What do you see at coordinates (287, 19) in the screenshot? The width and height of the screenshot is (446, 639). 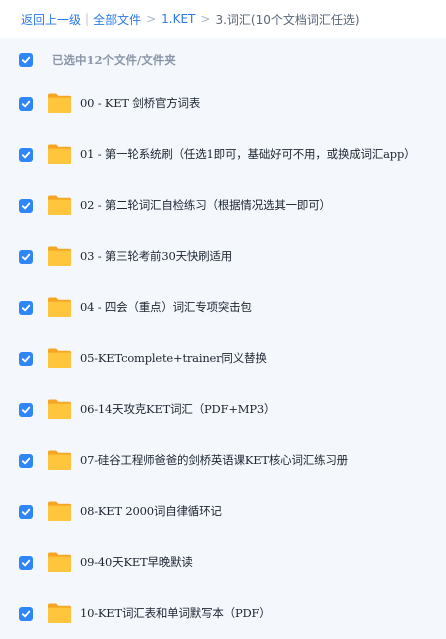 I see `breadcrumb-current: 3.词汇(10个文档词汇任选)` at bounding box center [287, 19].